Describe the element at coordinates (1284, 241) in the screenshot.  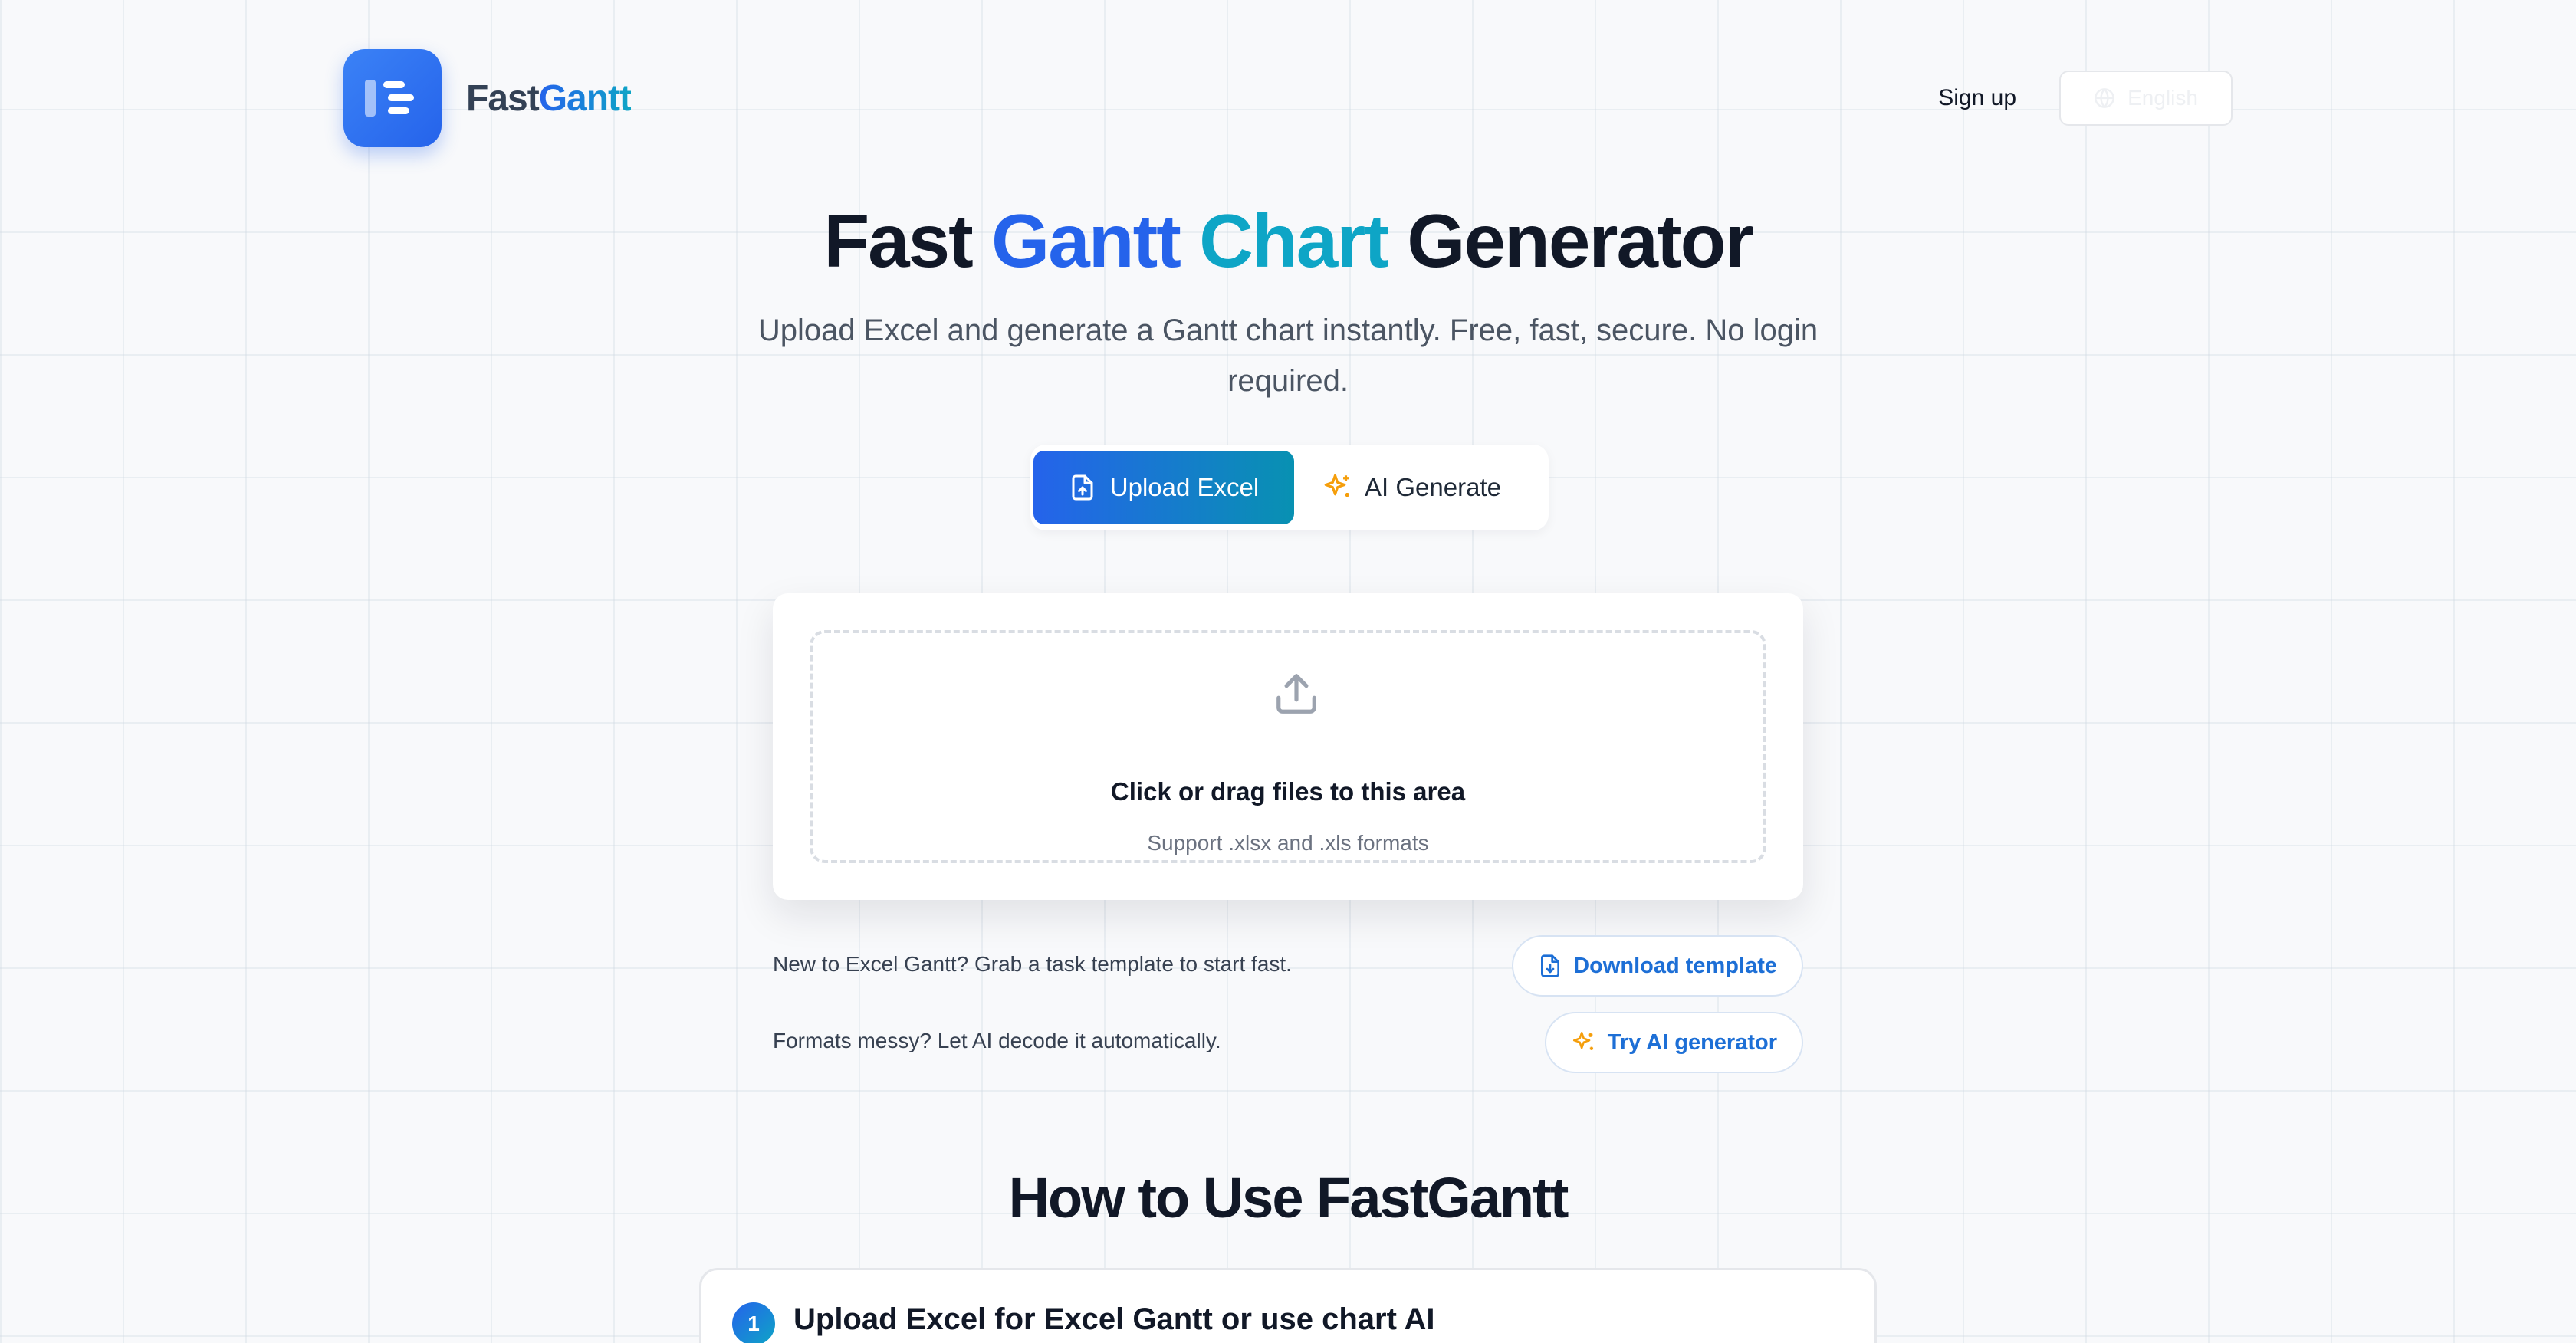
I see `title-part3: Chart` at that location.